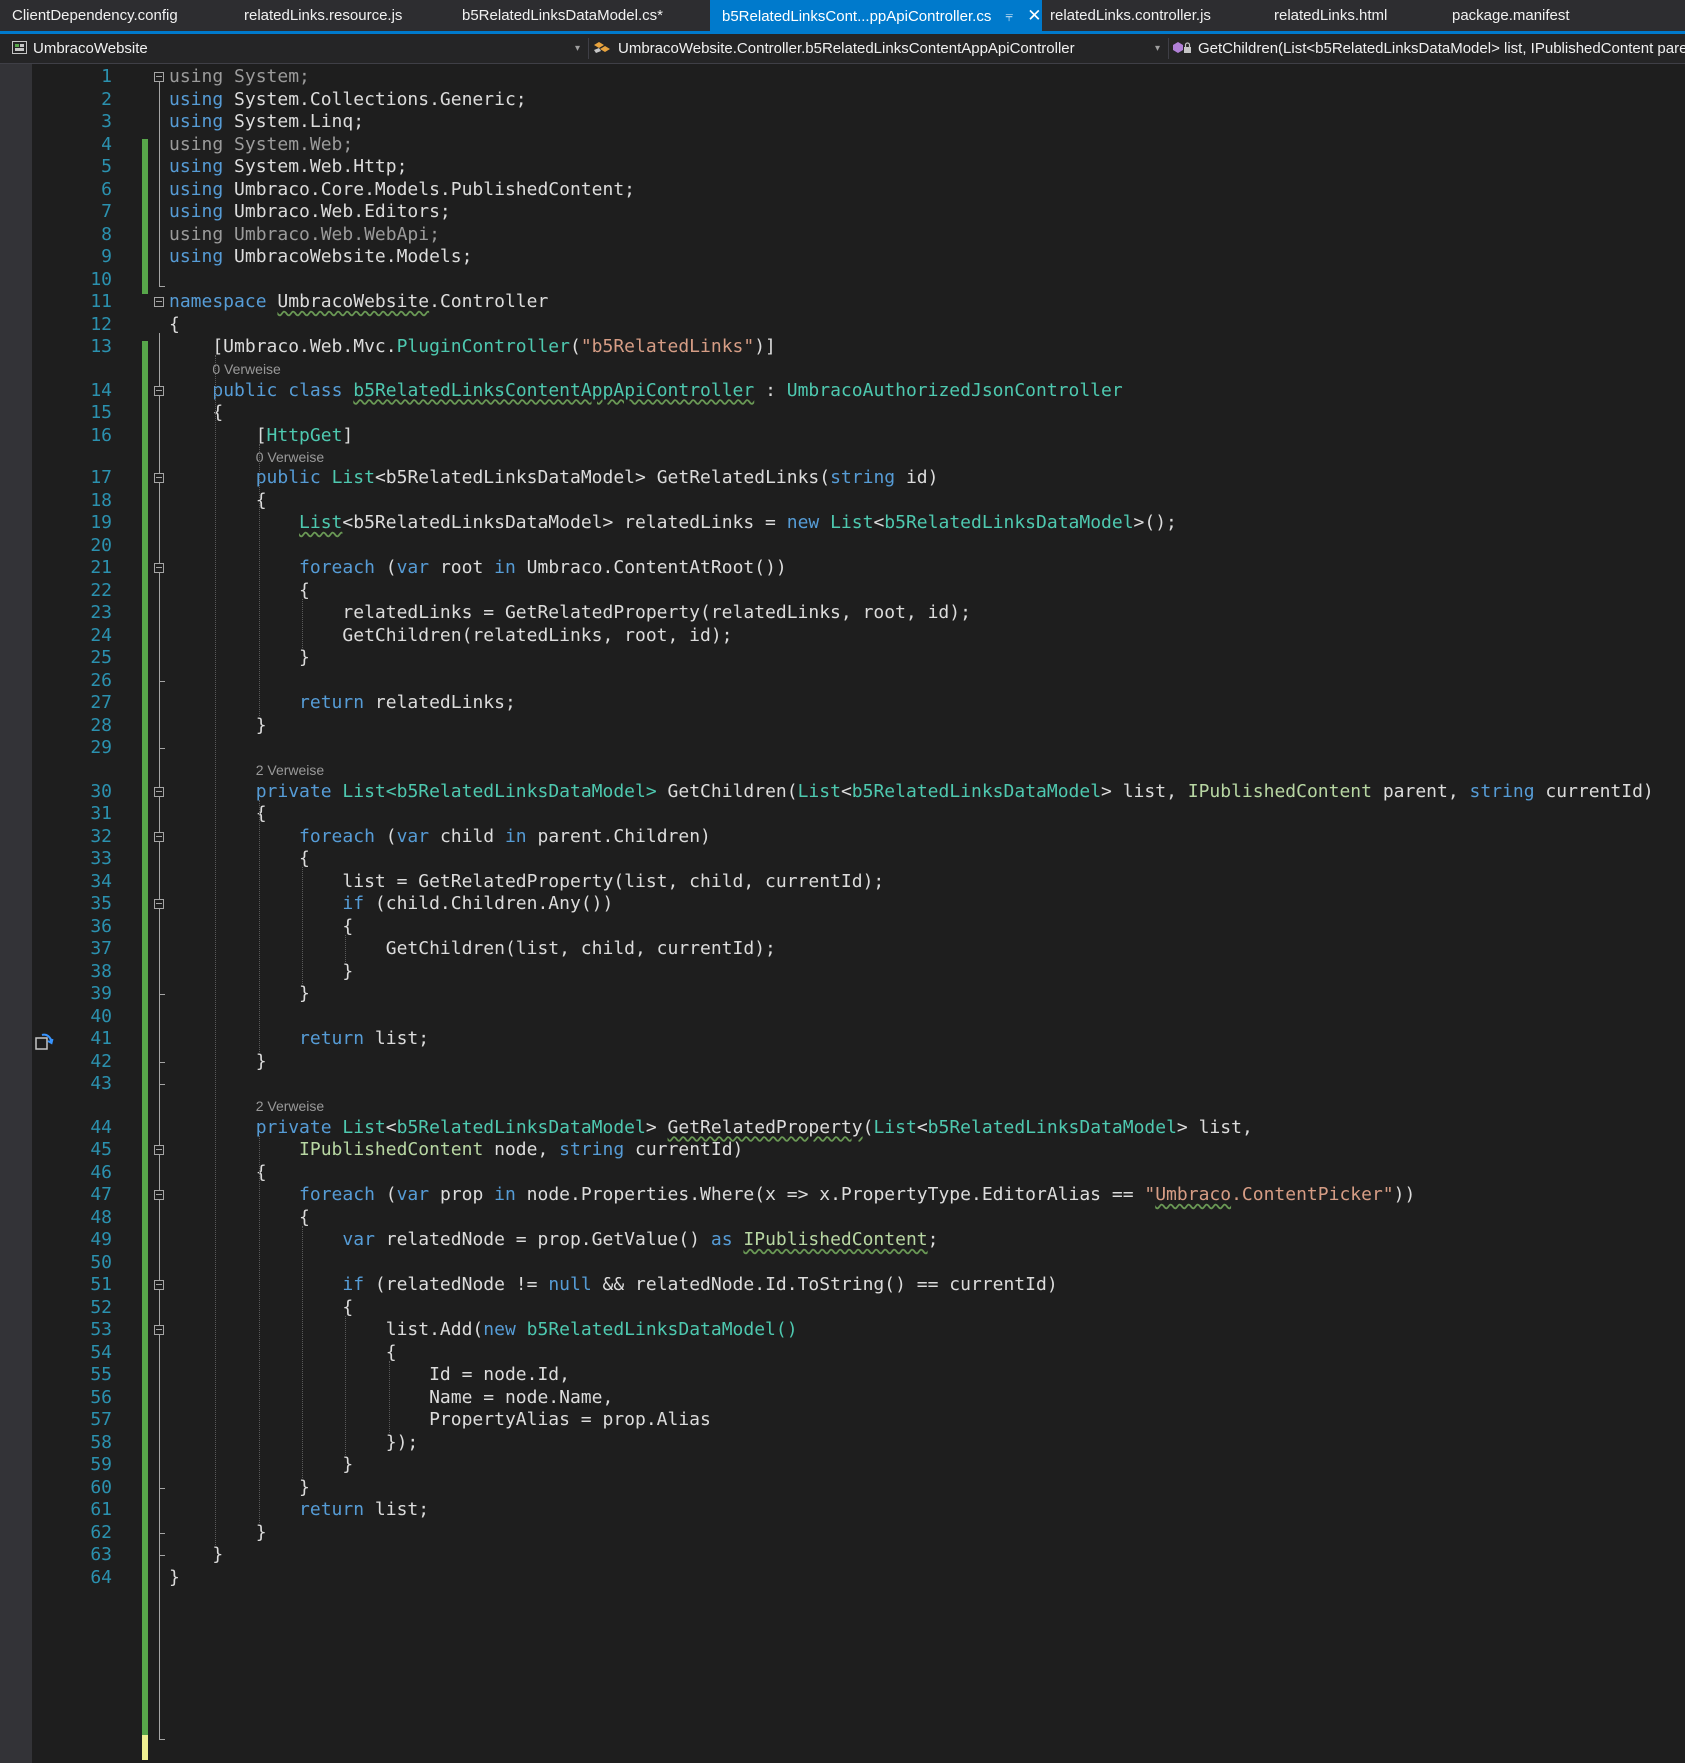  I want to click on pin-icon: ⫧, so click(1009, 16).